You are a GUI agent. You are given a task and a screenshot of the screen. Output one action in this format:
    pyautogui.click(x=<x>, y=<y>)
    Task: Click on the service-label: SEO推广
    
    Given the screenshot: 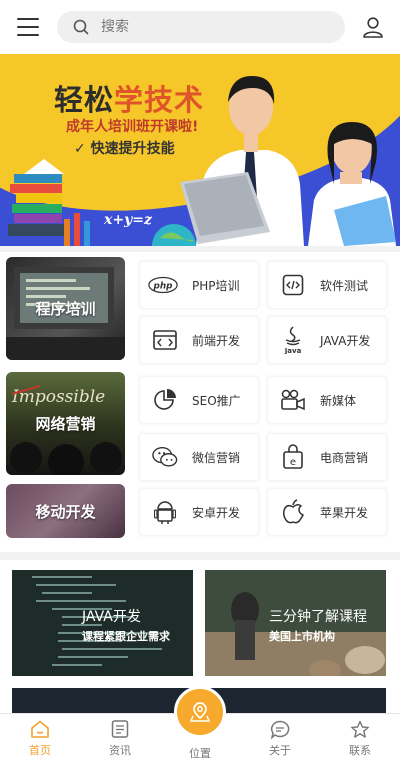 What is the action you would take?
    pyautogui.click(x=216, y=400)
    